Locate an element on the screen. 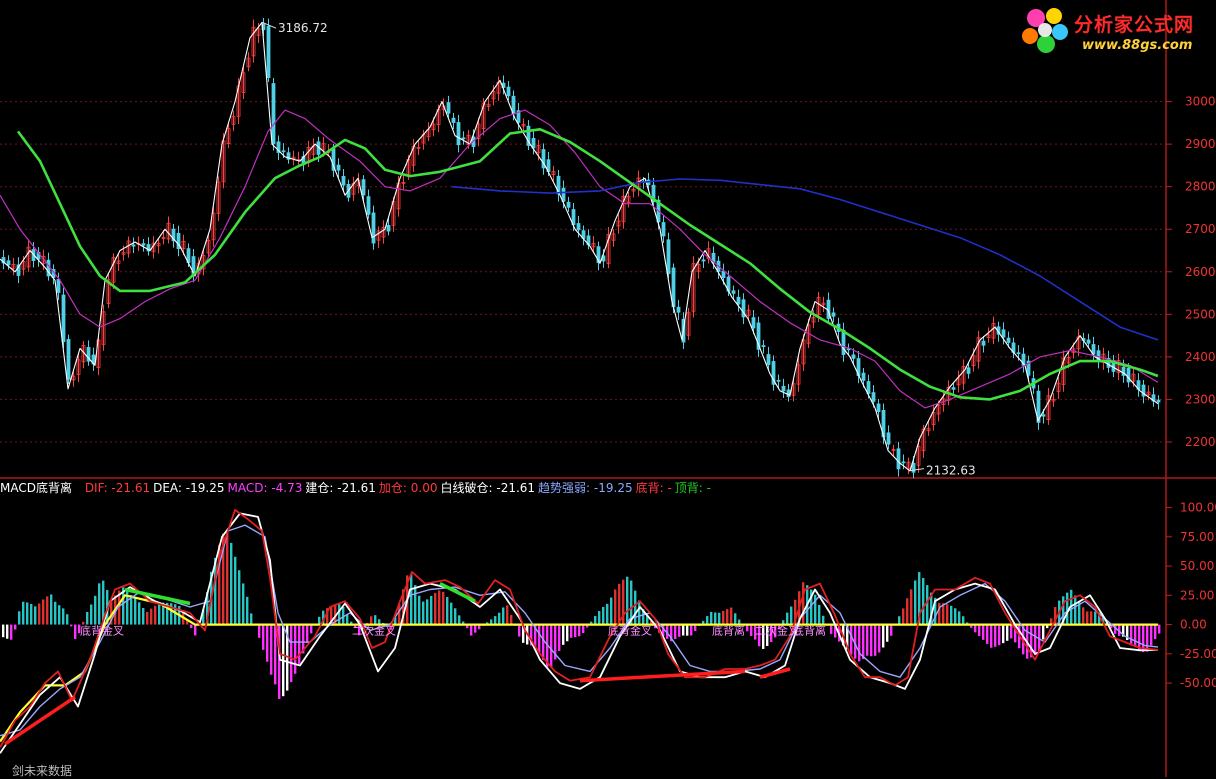  logo-url: www.88gs.com is located at coordinates (1137, 45).